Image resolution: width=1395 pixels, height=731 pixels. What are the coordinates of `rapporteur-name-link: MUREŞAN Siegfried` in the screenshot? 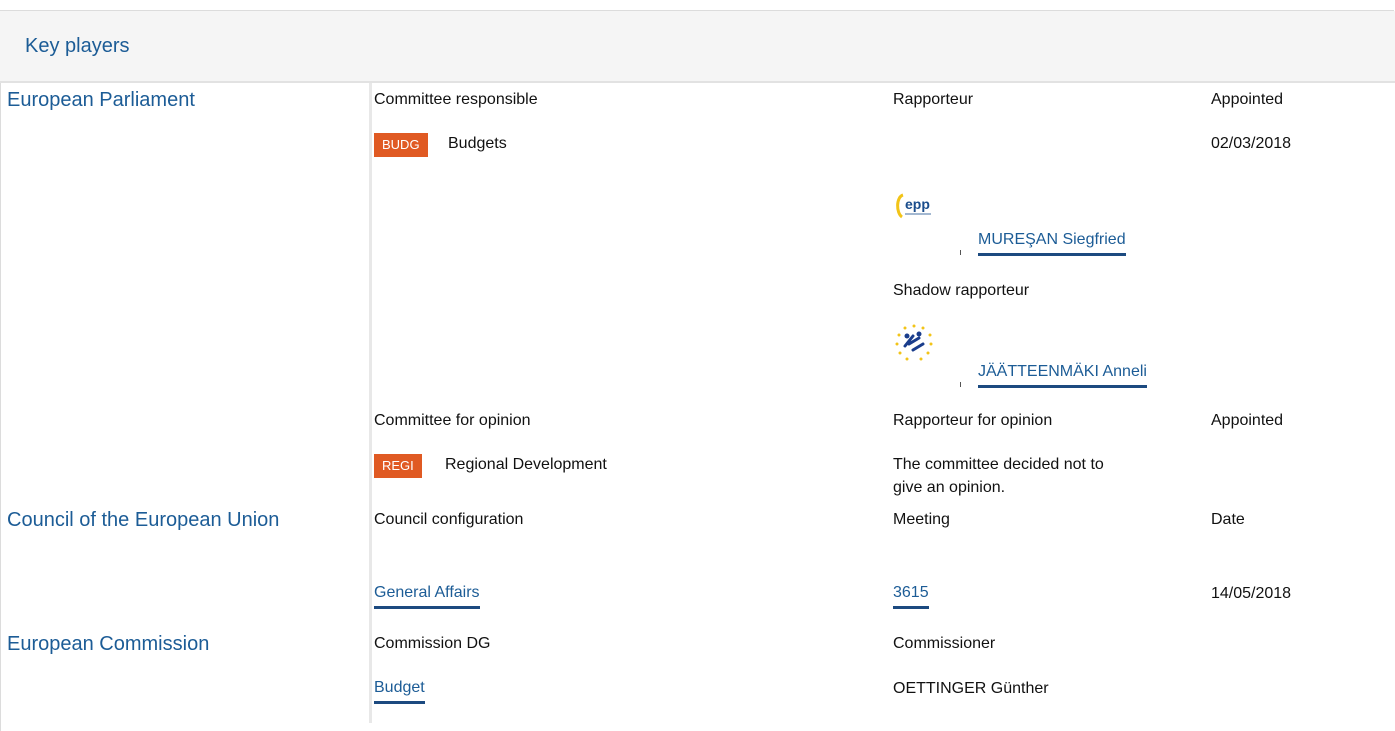 It's located at (1052, 243).